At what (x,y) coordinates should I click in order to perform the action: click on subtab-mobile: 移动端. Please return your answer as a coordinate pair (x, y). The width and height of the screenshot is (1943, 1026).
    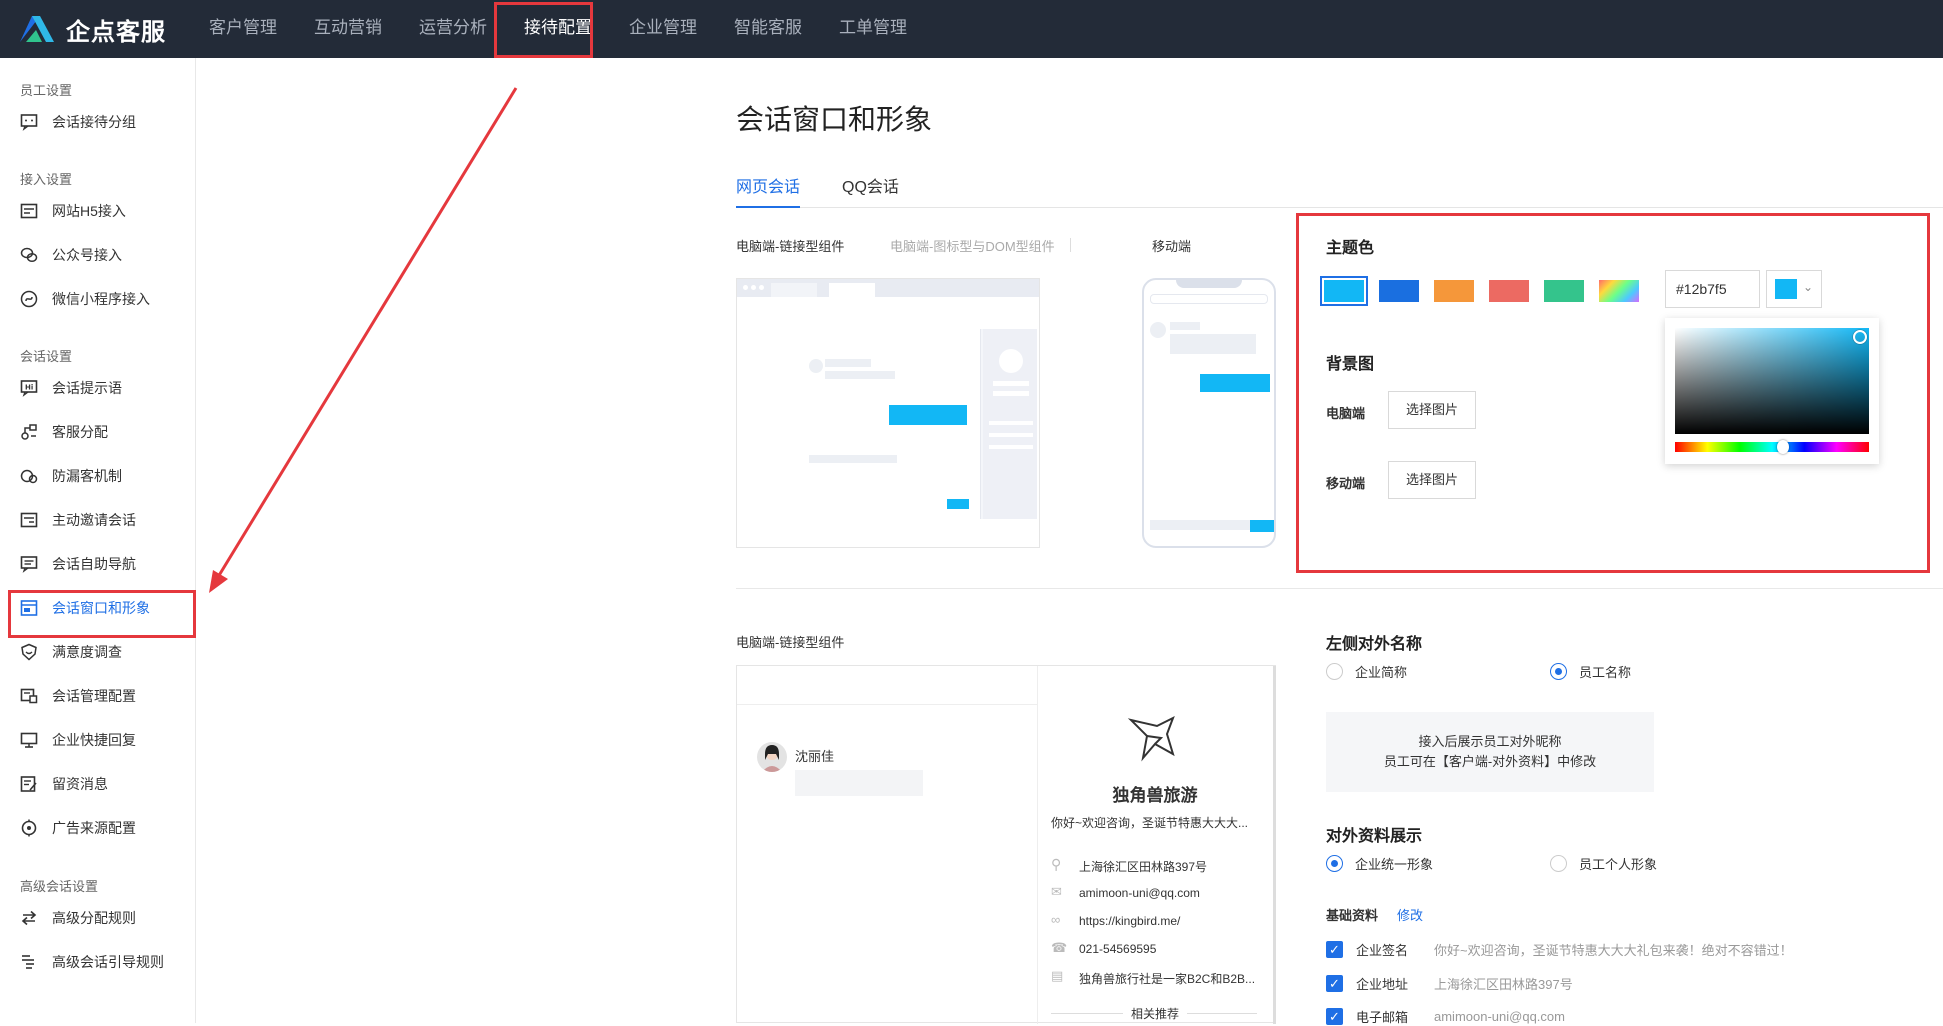
    Looking at the image, I should click on (1171, 245).